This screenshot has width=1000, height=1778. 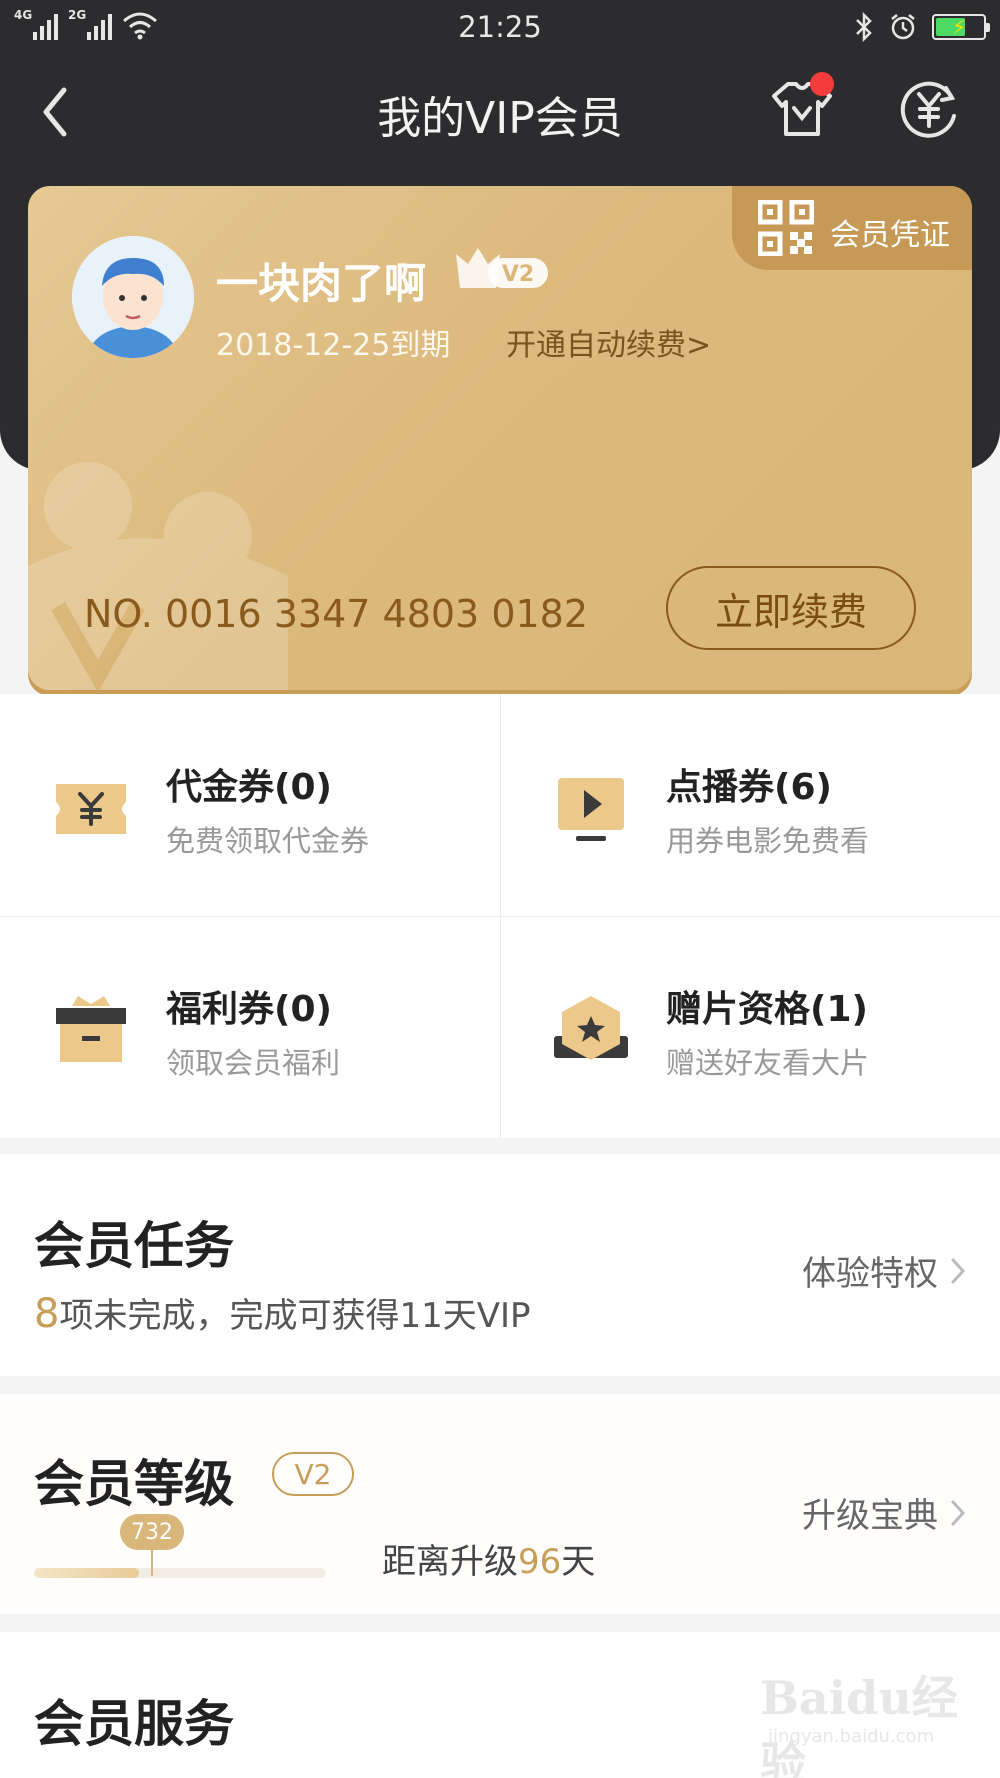 What do you see at coordinates (500, 1265) in the screenshot?
I see `member-tasks-section: 会员任务 体验特权 8项未完成，完成可获得11天VIP` at bounding box center [500, 1265].